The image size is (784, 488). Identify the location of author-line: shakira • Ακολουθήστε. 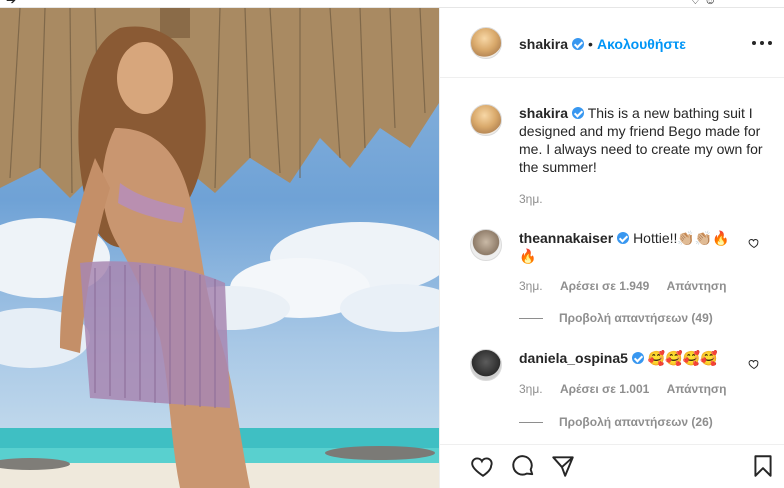
(602, 45).